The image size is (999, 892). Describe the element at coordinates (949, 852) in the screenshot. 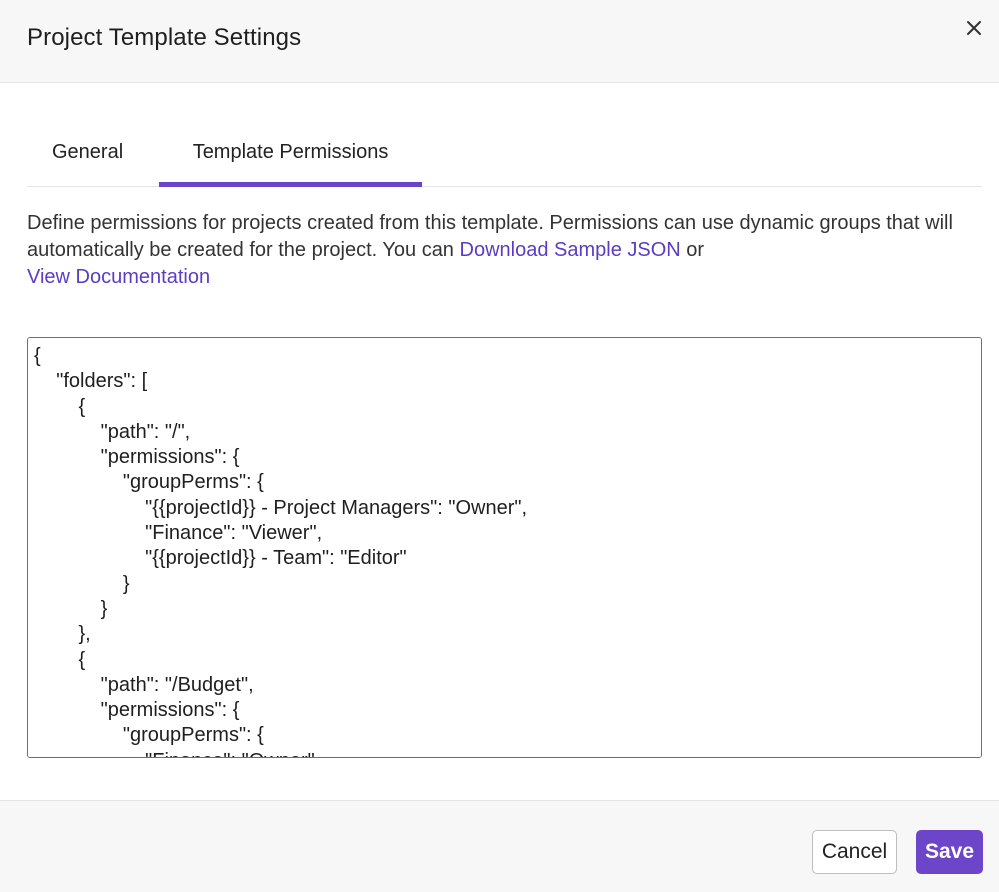

I see `save-button: Save` at that location.